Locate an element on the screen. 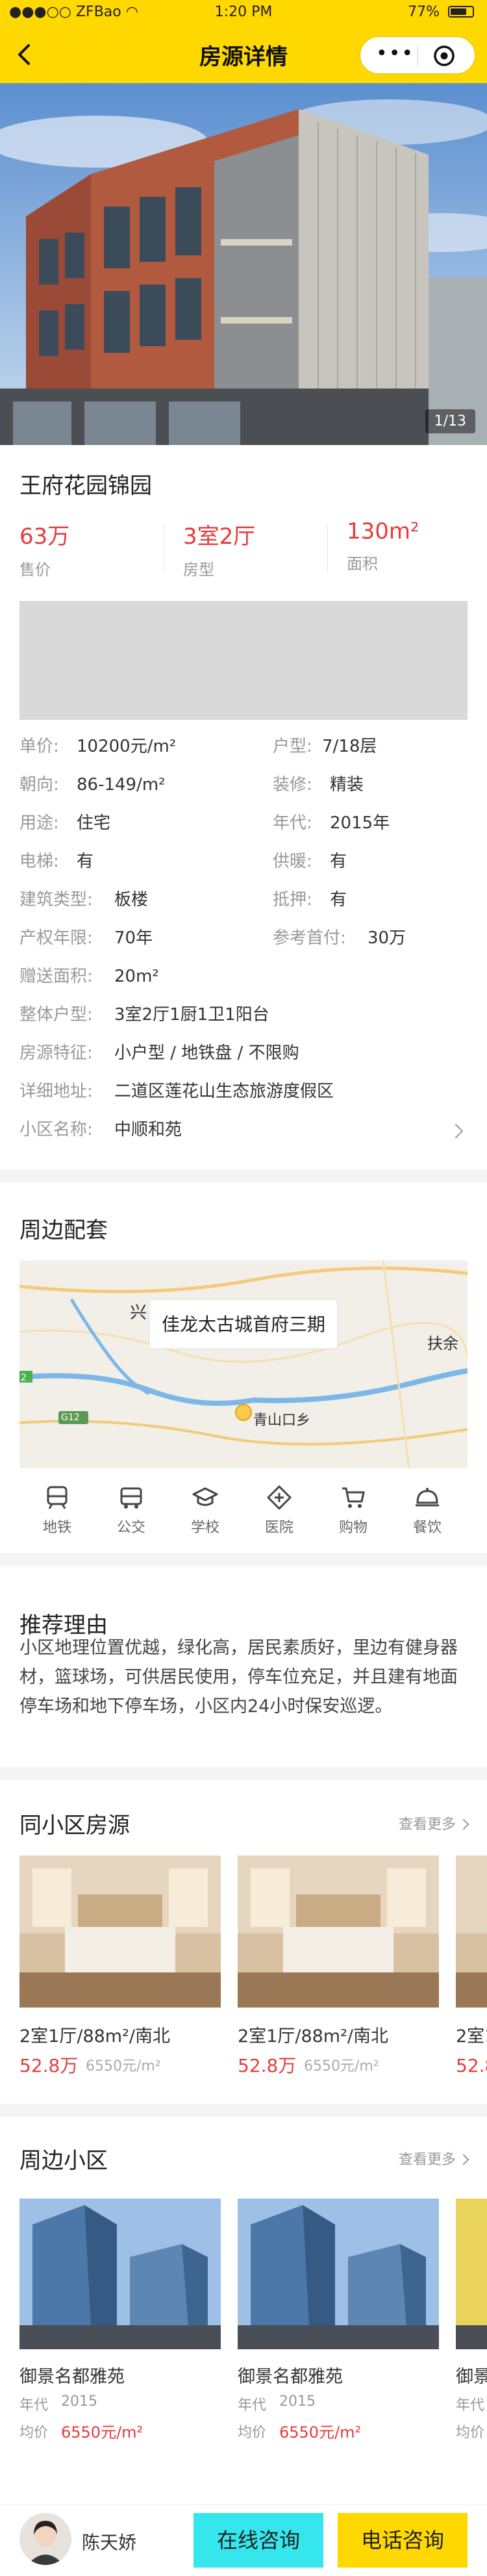 The width and height of the screenshot is (487, 2576). attr-value: 有 is located at coordinates (338, 861).